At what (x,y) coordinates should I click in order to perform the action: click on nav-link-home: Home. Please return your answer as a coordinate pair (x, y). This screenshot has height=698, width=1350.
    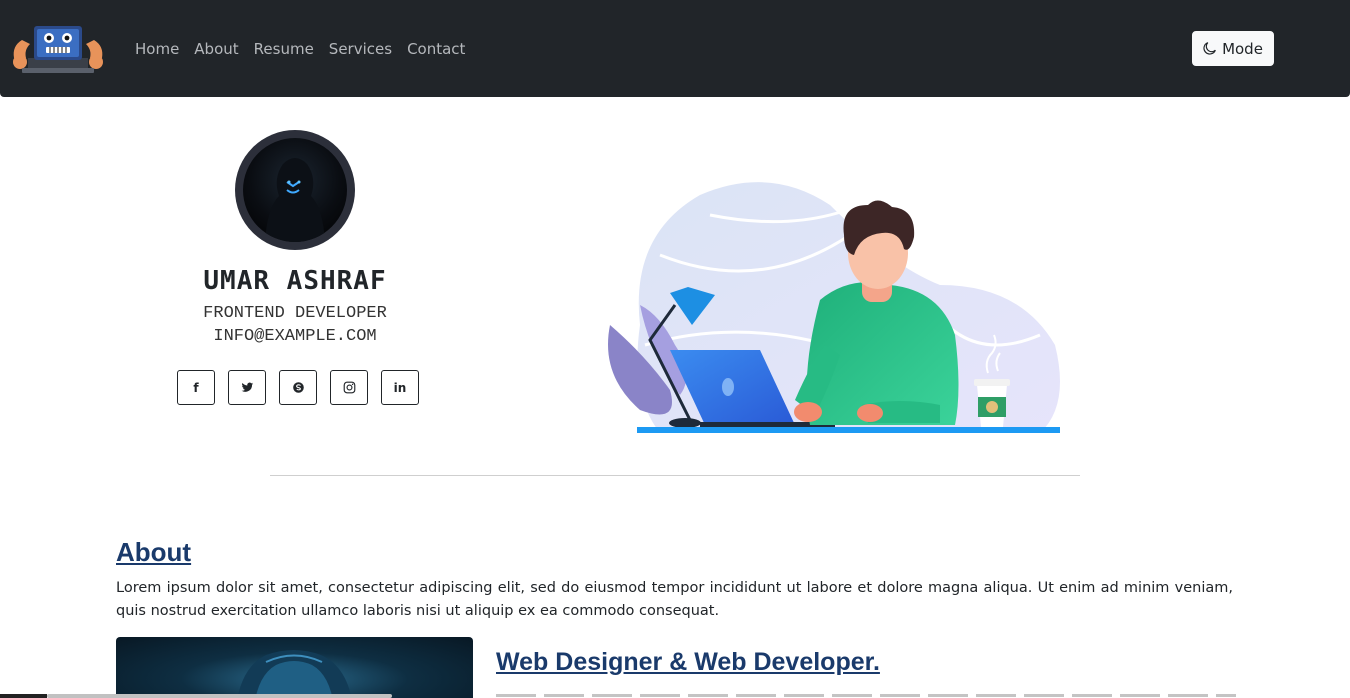
    Looking at the image, I should click on (157, 49).